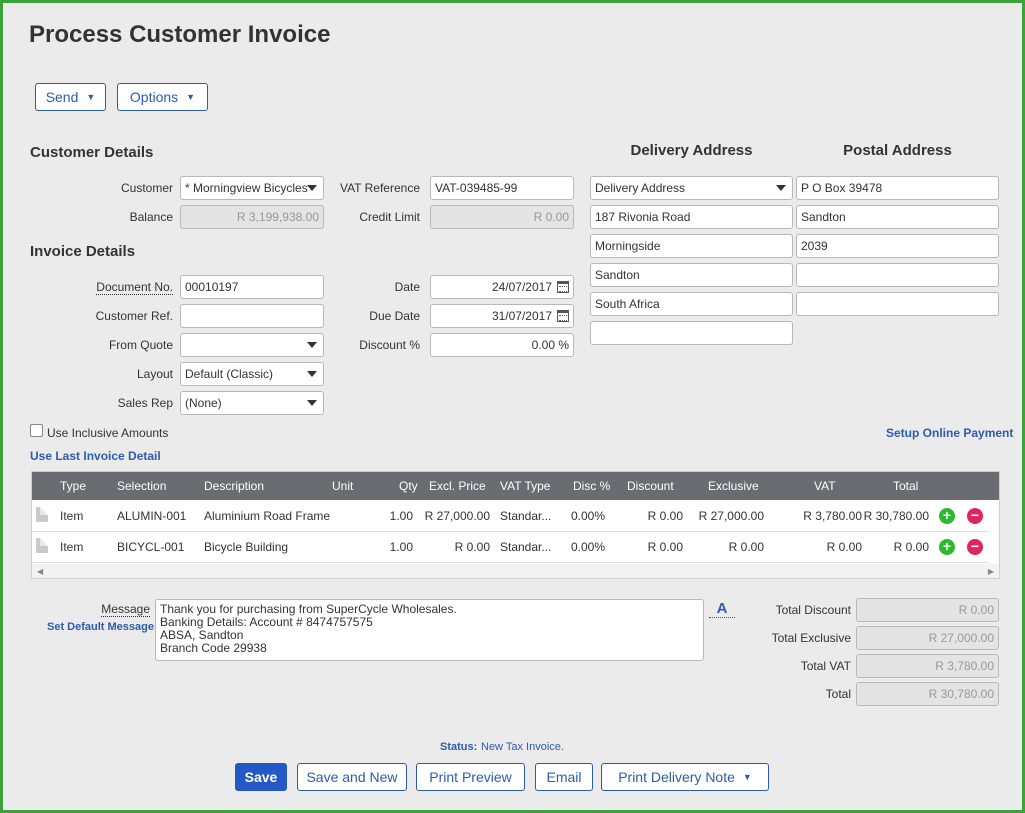  Describe the element at coordinates (525, 486) in the screenshot. I see `column-header-vat-type: VAT Type` at that location.